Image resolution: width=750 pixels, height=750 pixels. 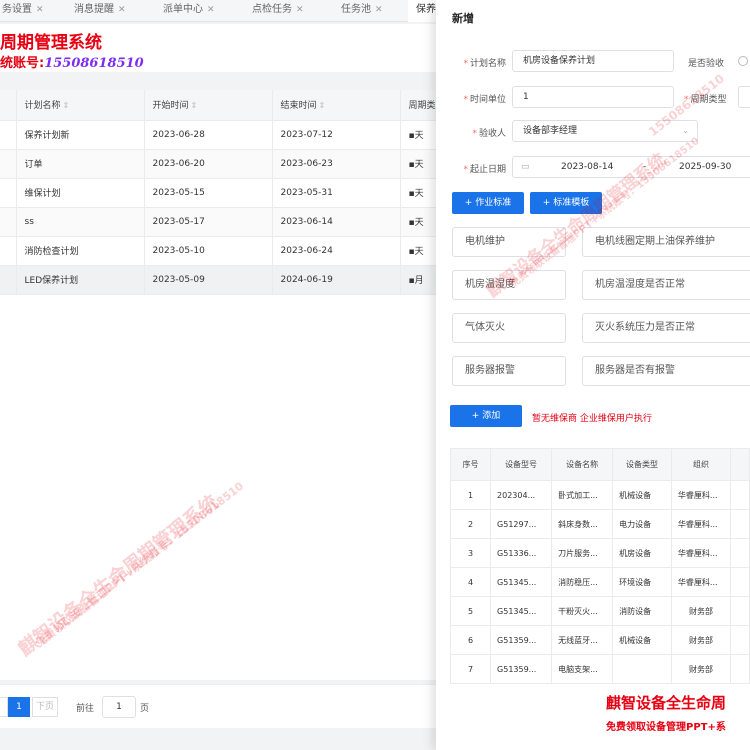 What do you see at coordinates (599, 640) in the screenshot?
I see `table-row: 6 G51359... 无线蓝牙... 机械设备 财务部` at bounding box center [599, 640].